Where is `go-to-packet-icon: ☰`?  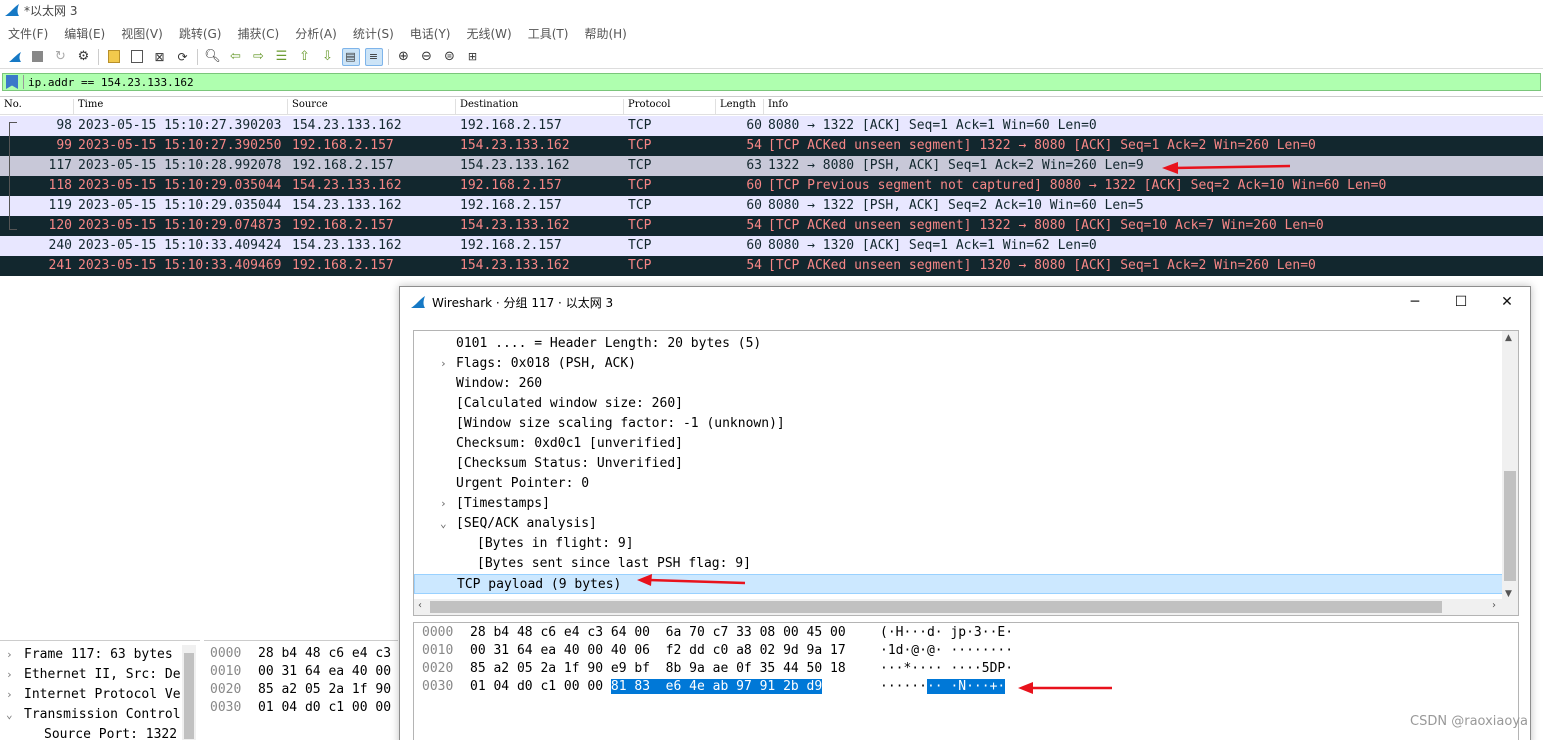
go-to-packet-icon: ☰ is located at coordinates (282, 57).